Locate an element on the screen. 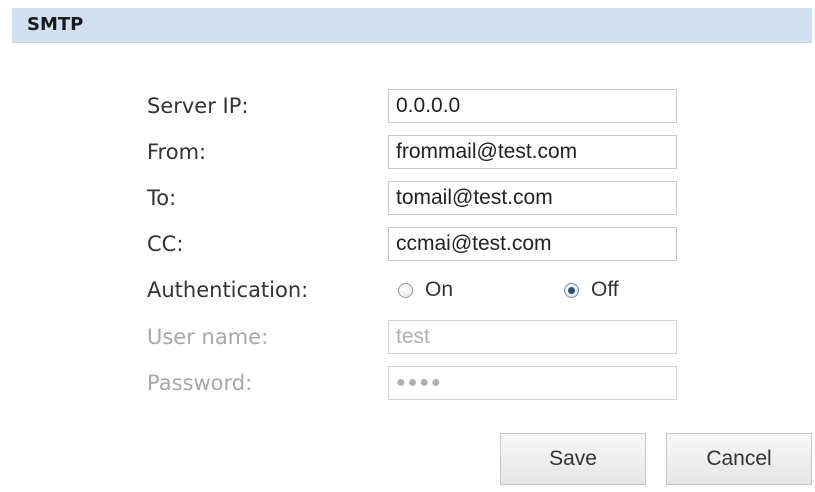 This screenshot has height=492, width=815. auth-on-radio is located at coordinates (405, 290).